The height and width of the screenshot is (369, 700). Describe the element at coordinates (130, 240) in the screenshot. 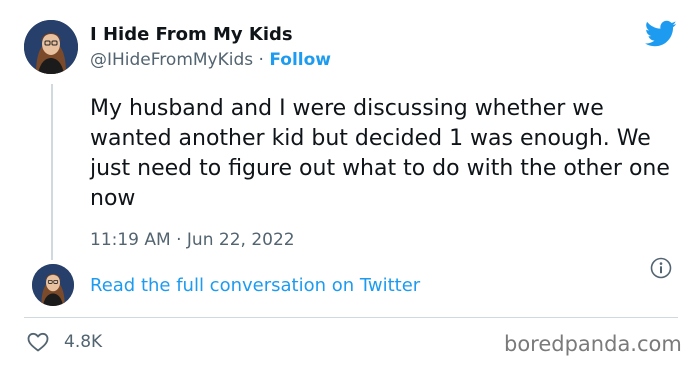

I see `tweet-time: 11:19 AM` at that location.